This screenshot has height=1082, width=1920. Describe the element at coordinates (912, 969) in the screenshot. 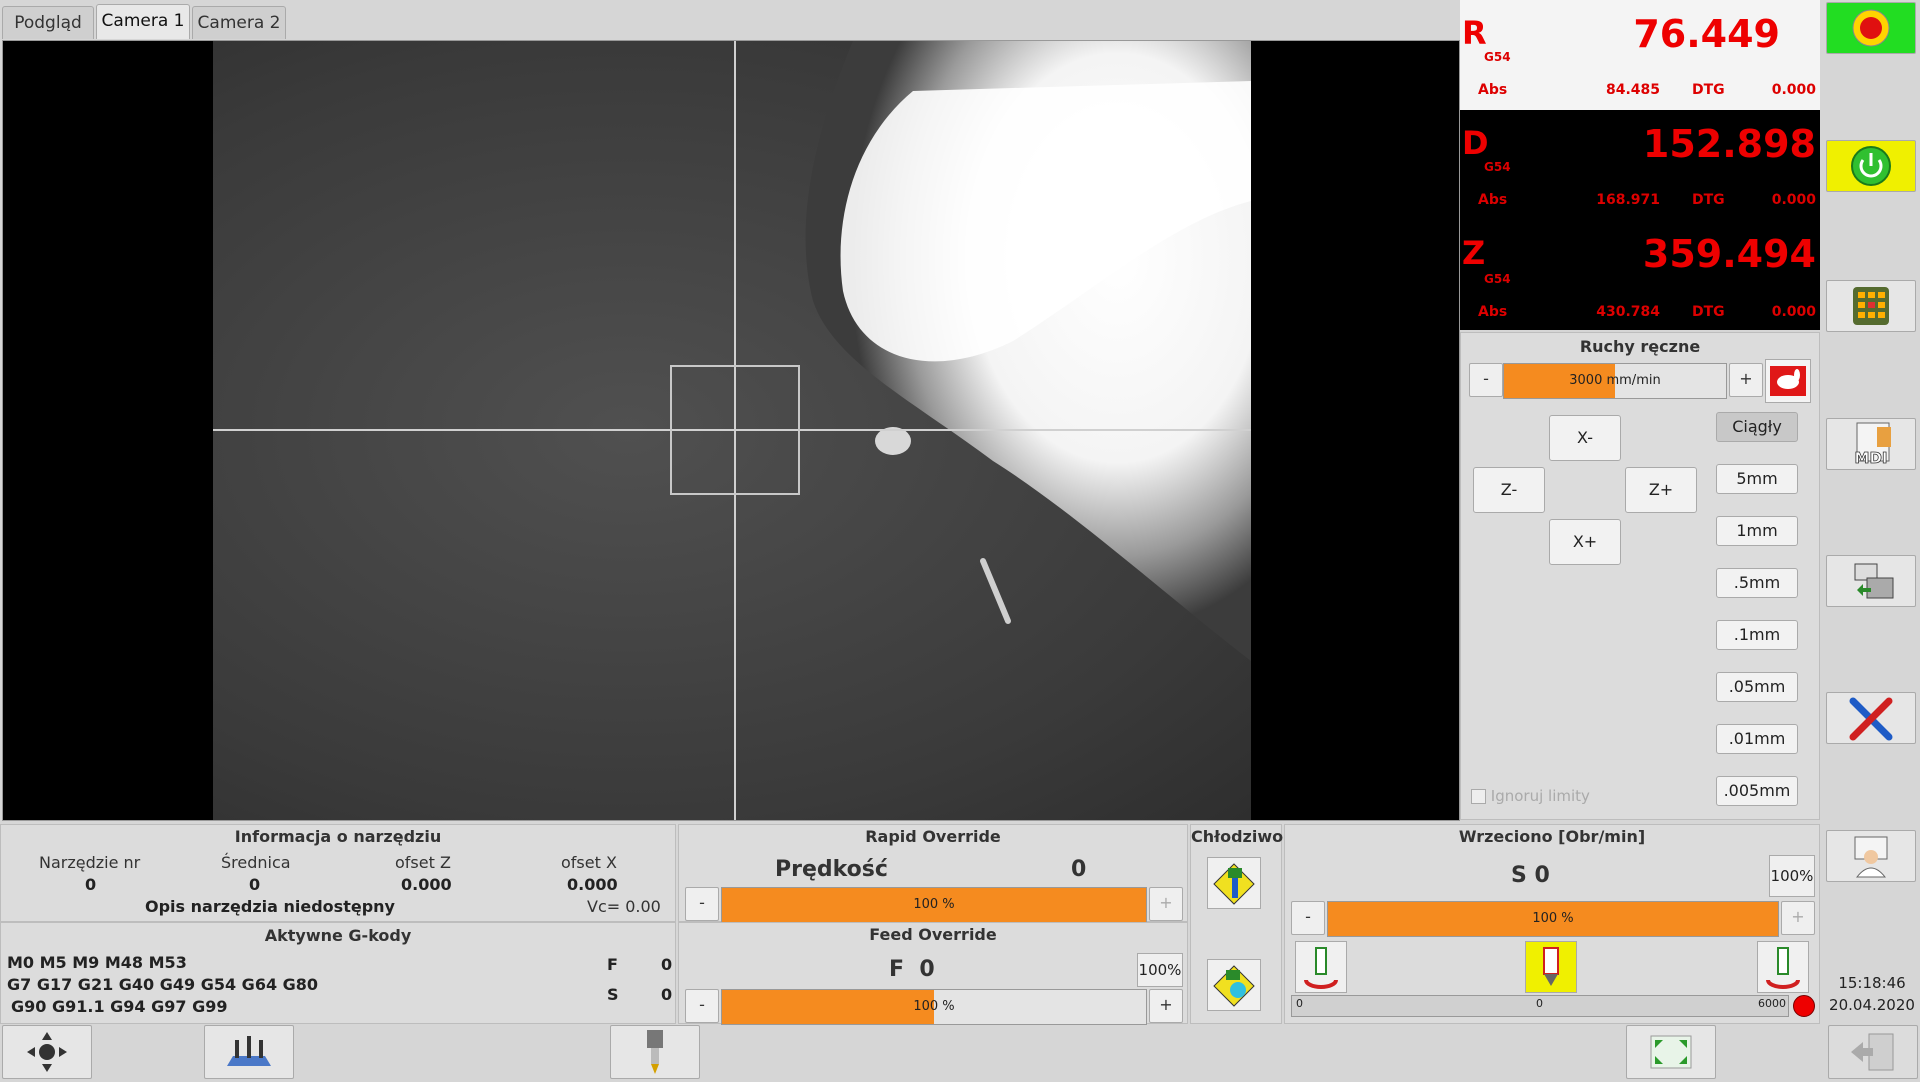

I see `feed-value: F 0` at that location.